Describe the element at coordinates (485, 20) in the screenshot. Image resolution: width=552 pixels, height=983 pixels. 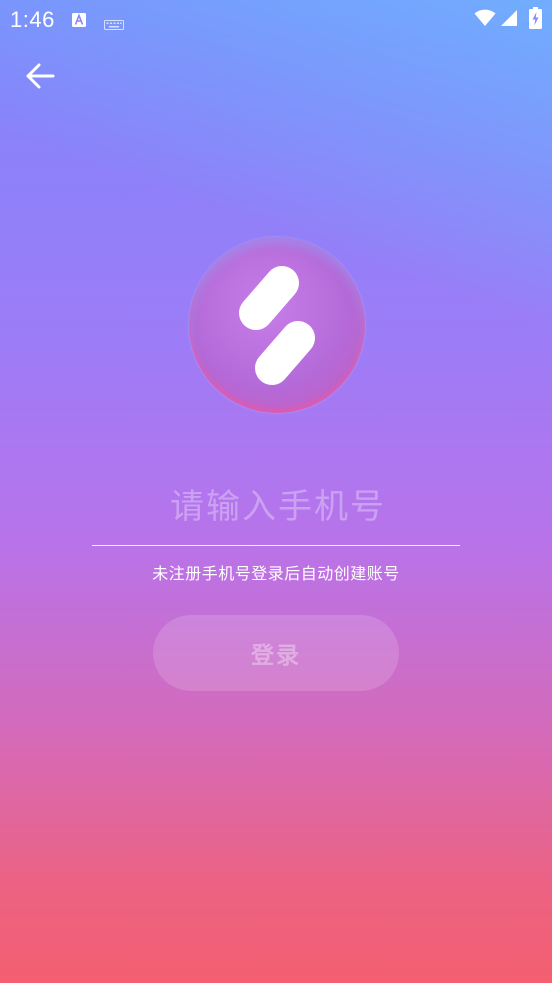
I see `wifi-icon` at that location.